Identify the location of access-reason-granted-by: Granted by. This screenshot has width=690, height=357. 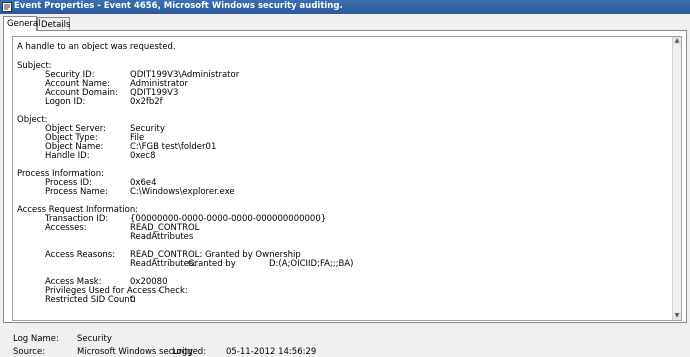
(212, 264).